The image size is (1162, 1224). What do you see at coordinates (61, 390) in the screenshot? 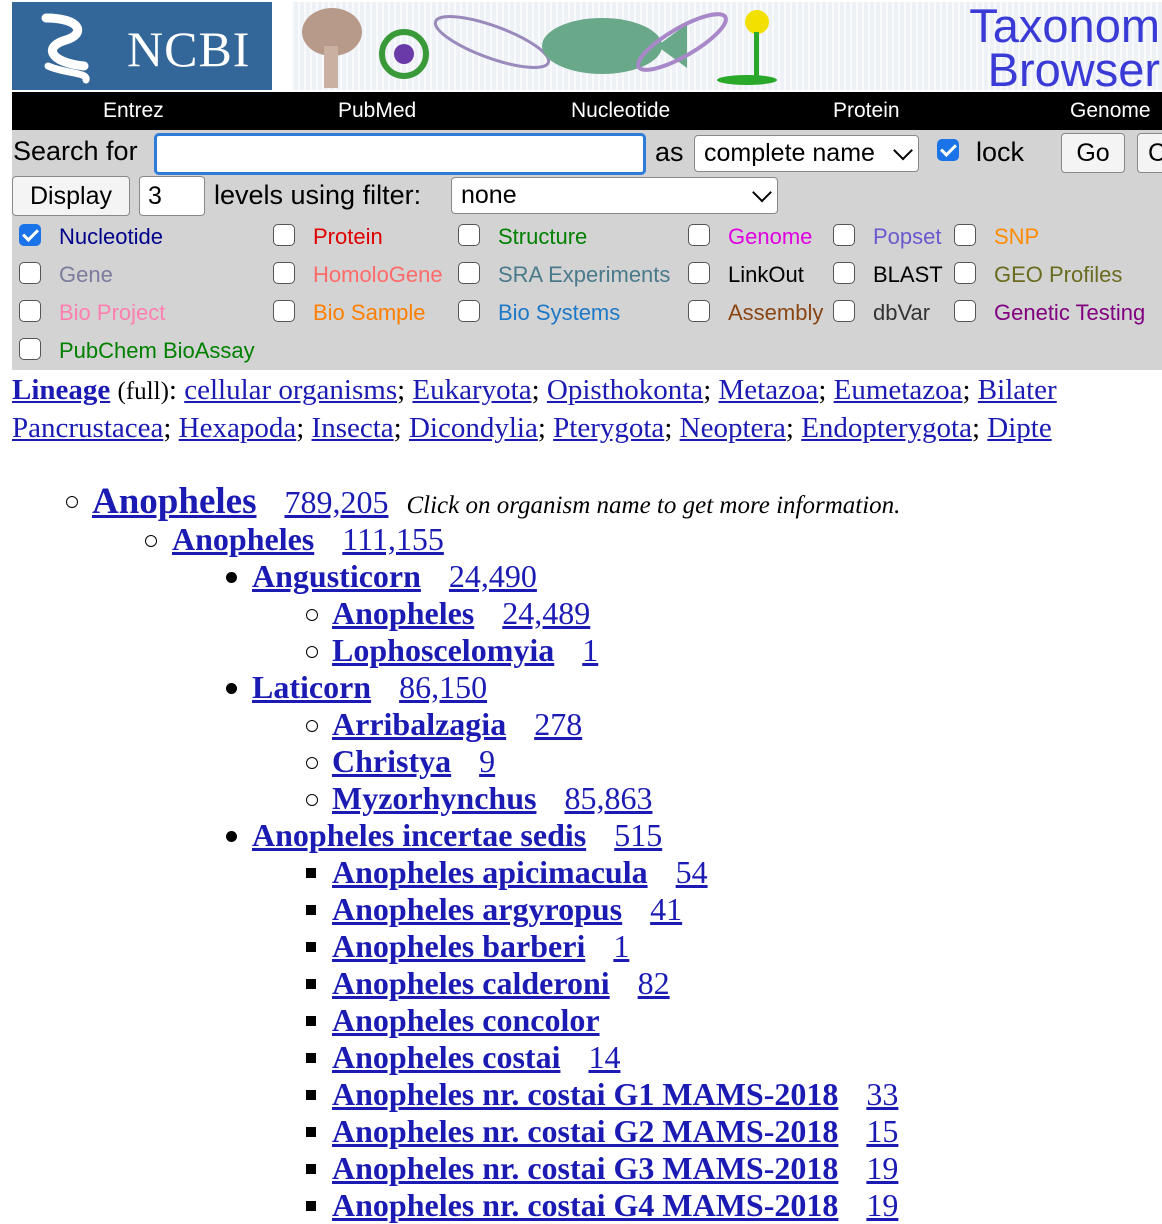
I see `lineage-link: Lineage` at bounding box center [61, 390].